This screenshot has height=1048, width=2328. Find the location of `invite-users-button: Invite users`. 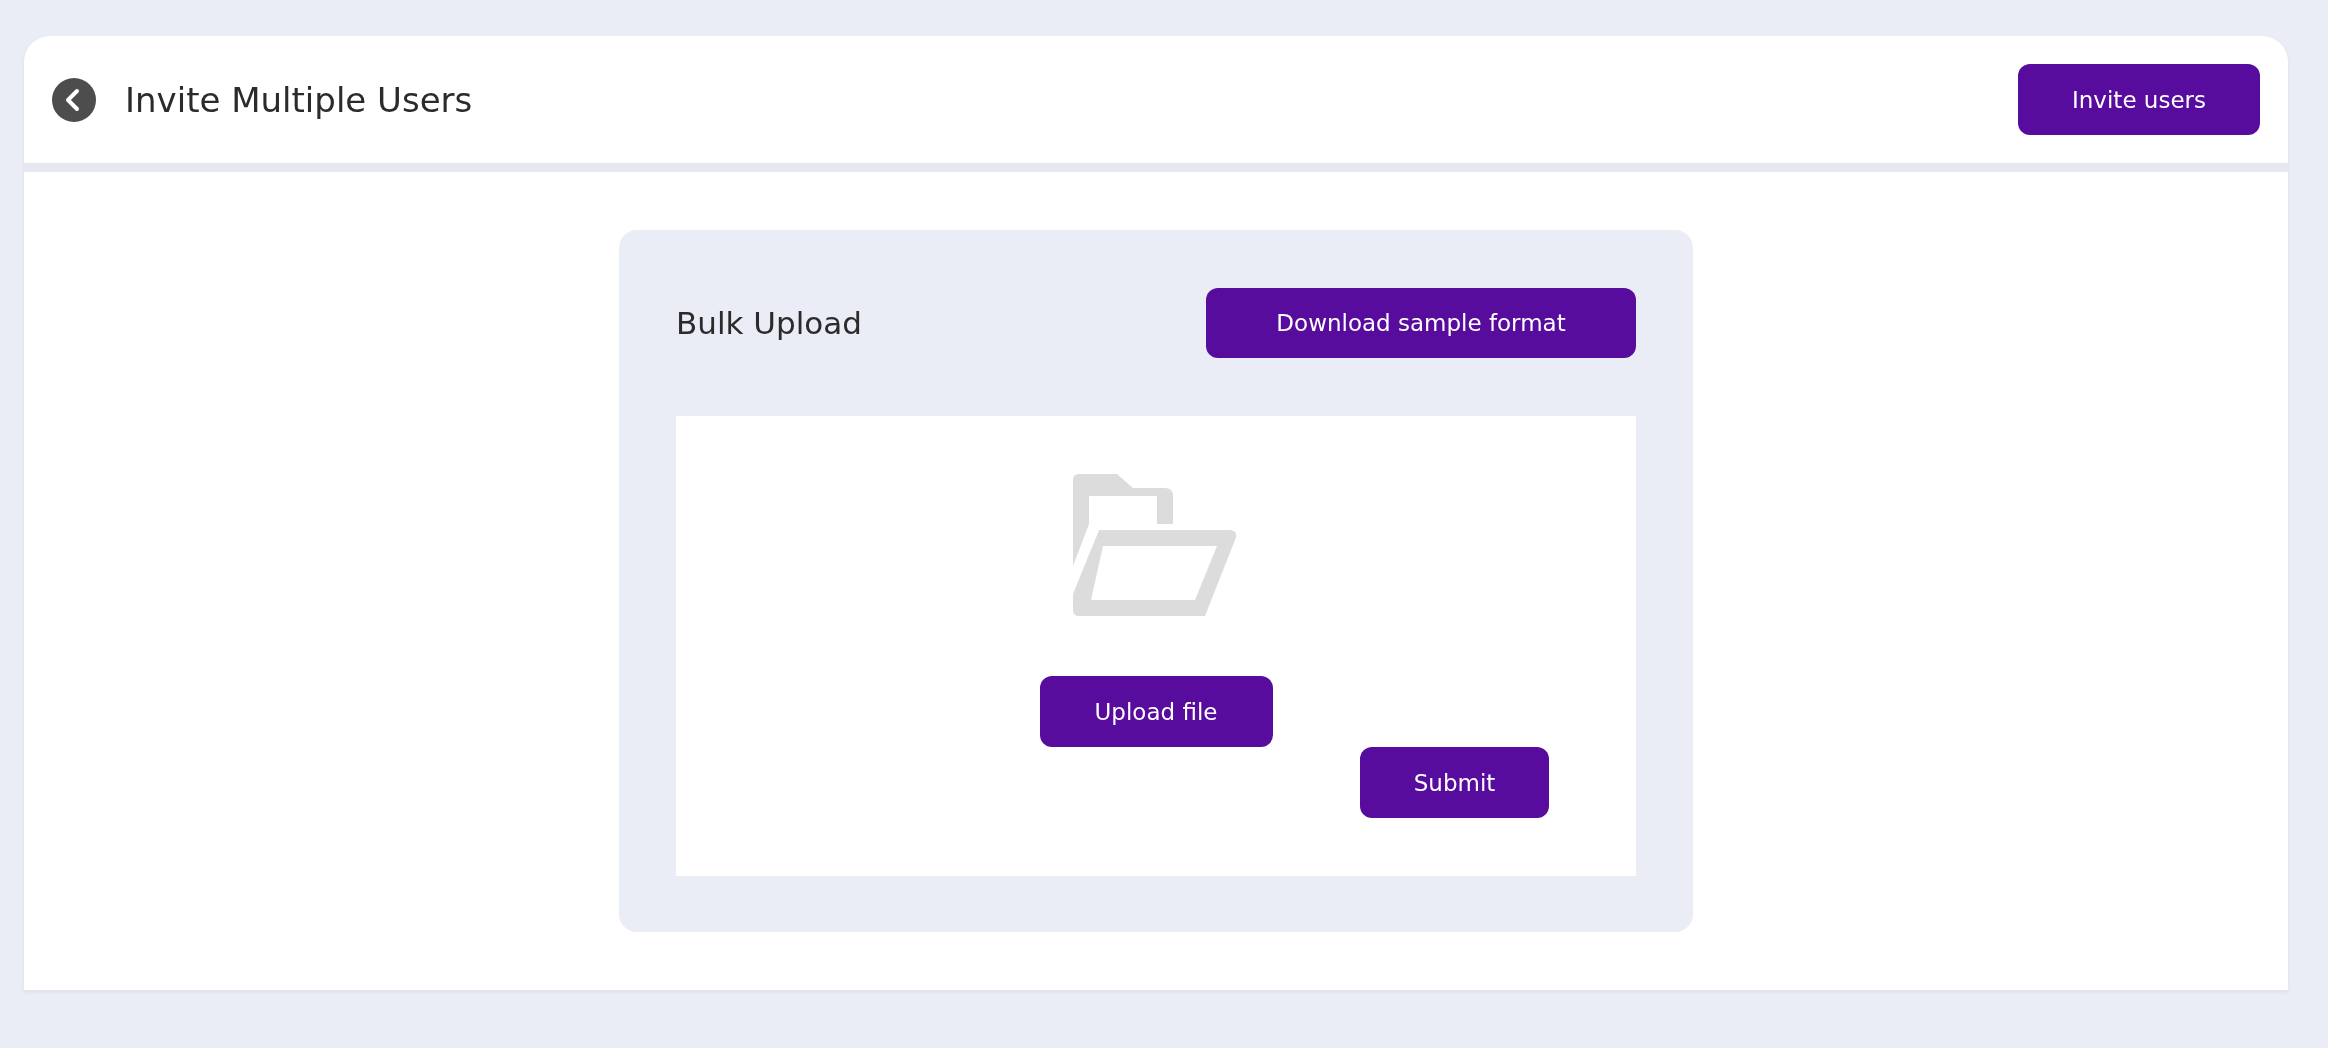

invite-users-button: Invite users is located at coordinates (2139, 99).